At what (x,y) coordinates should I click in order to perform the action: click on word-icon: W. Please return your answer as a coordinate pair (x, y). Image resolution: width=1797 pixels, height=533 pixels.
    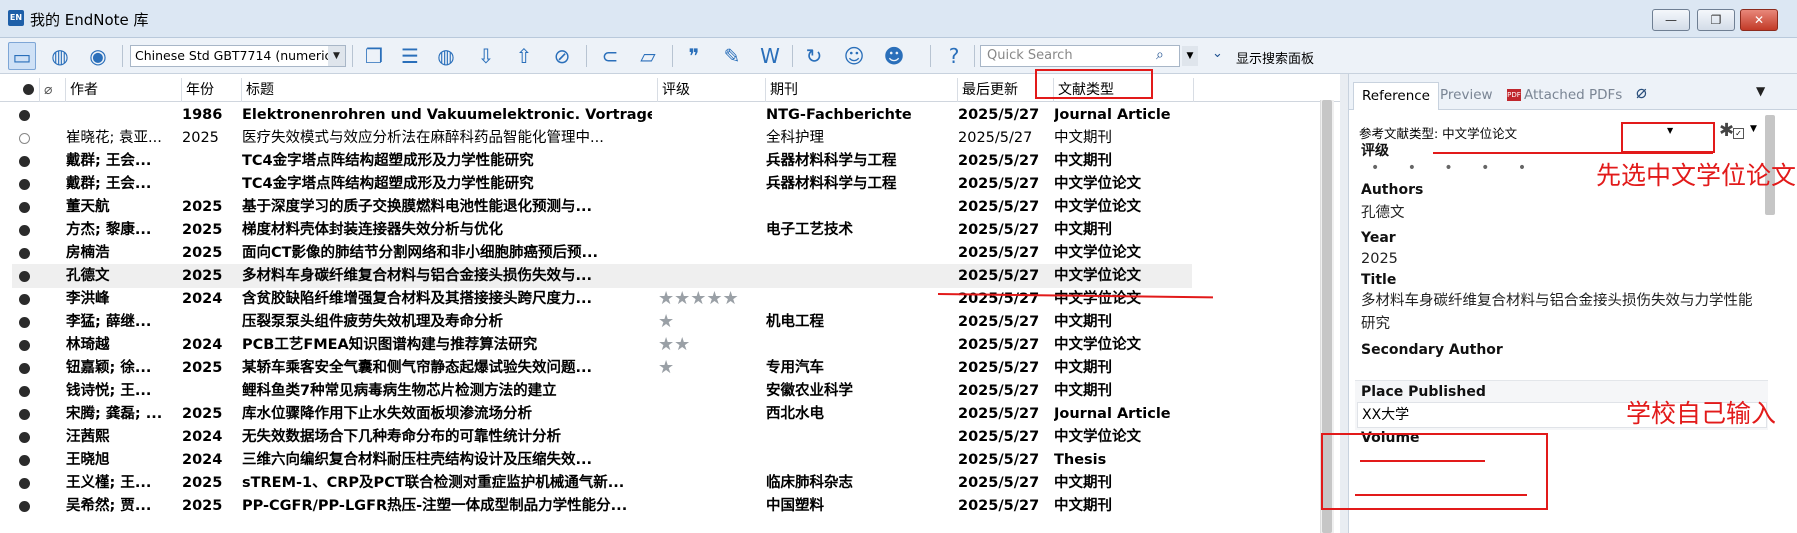
    Looking at the image, I should click on (770, 56).